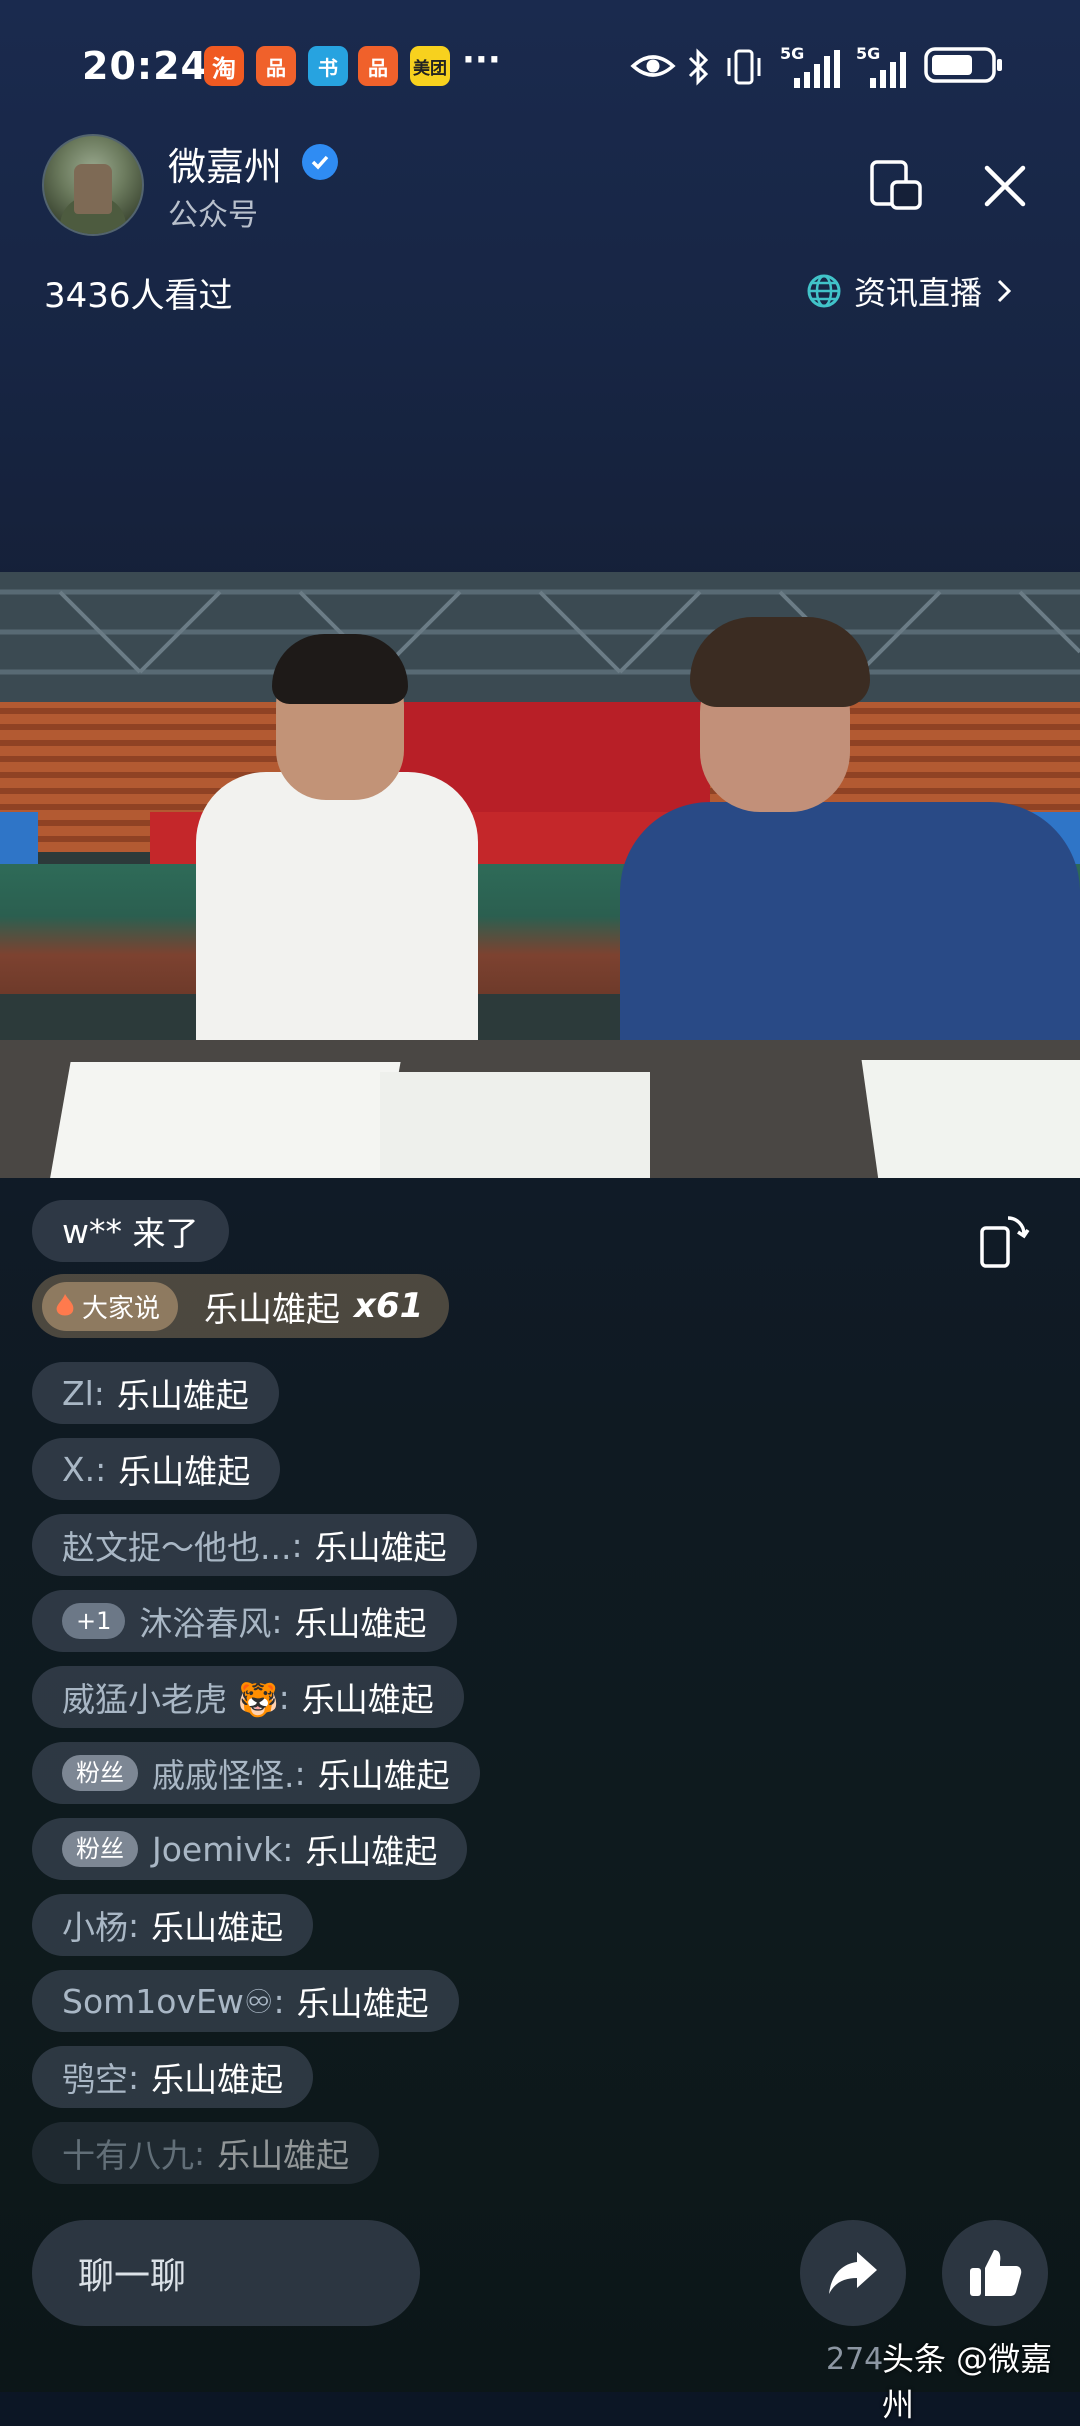 This screenshot has height=2426, width=1080. What do you see at coordinates (138, 296) in the screenshot?
I see `view-count: 3436人看过` at bounding box center [138, 296].